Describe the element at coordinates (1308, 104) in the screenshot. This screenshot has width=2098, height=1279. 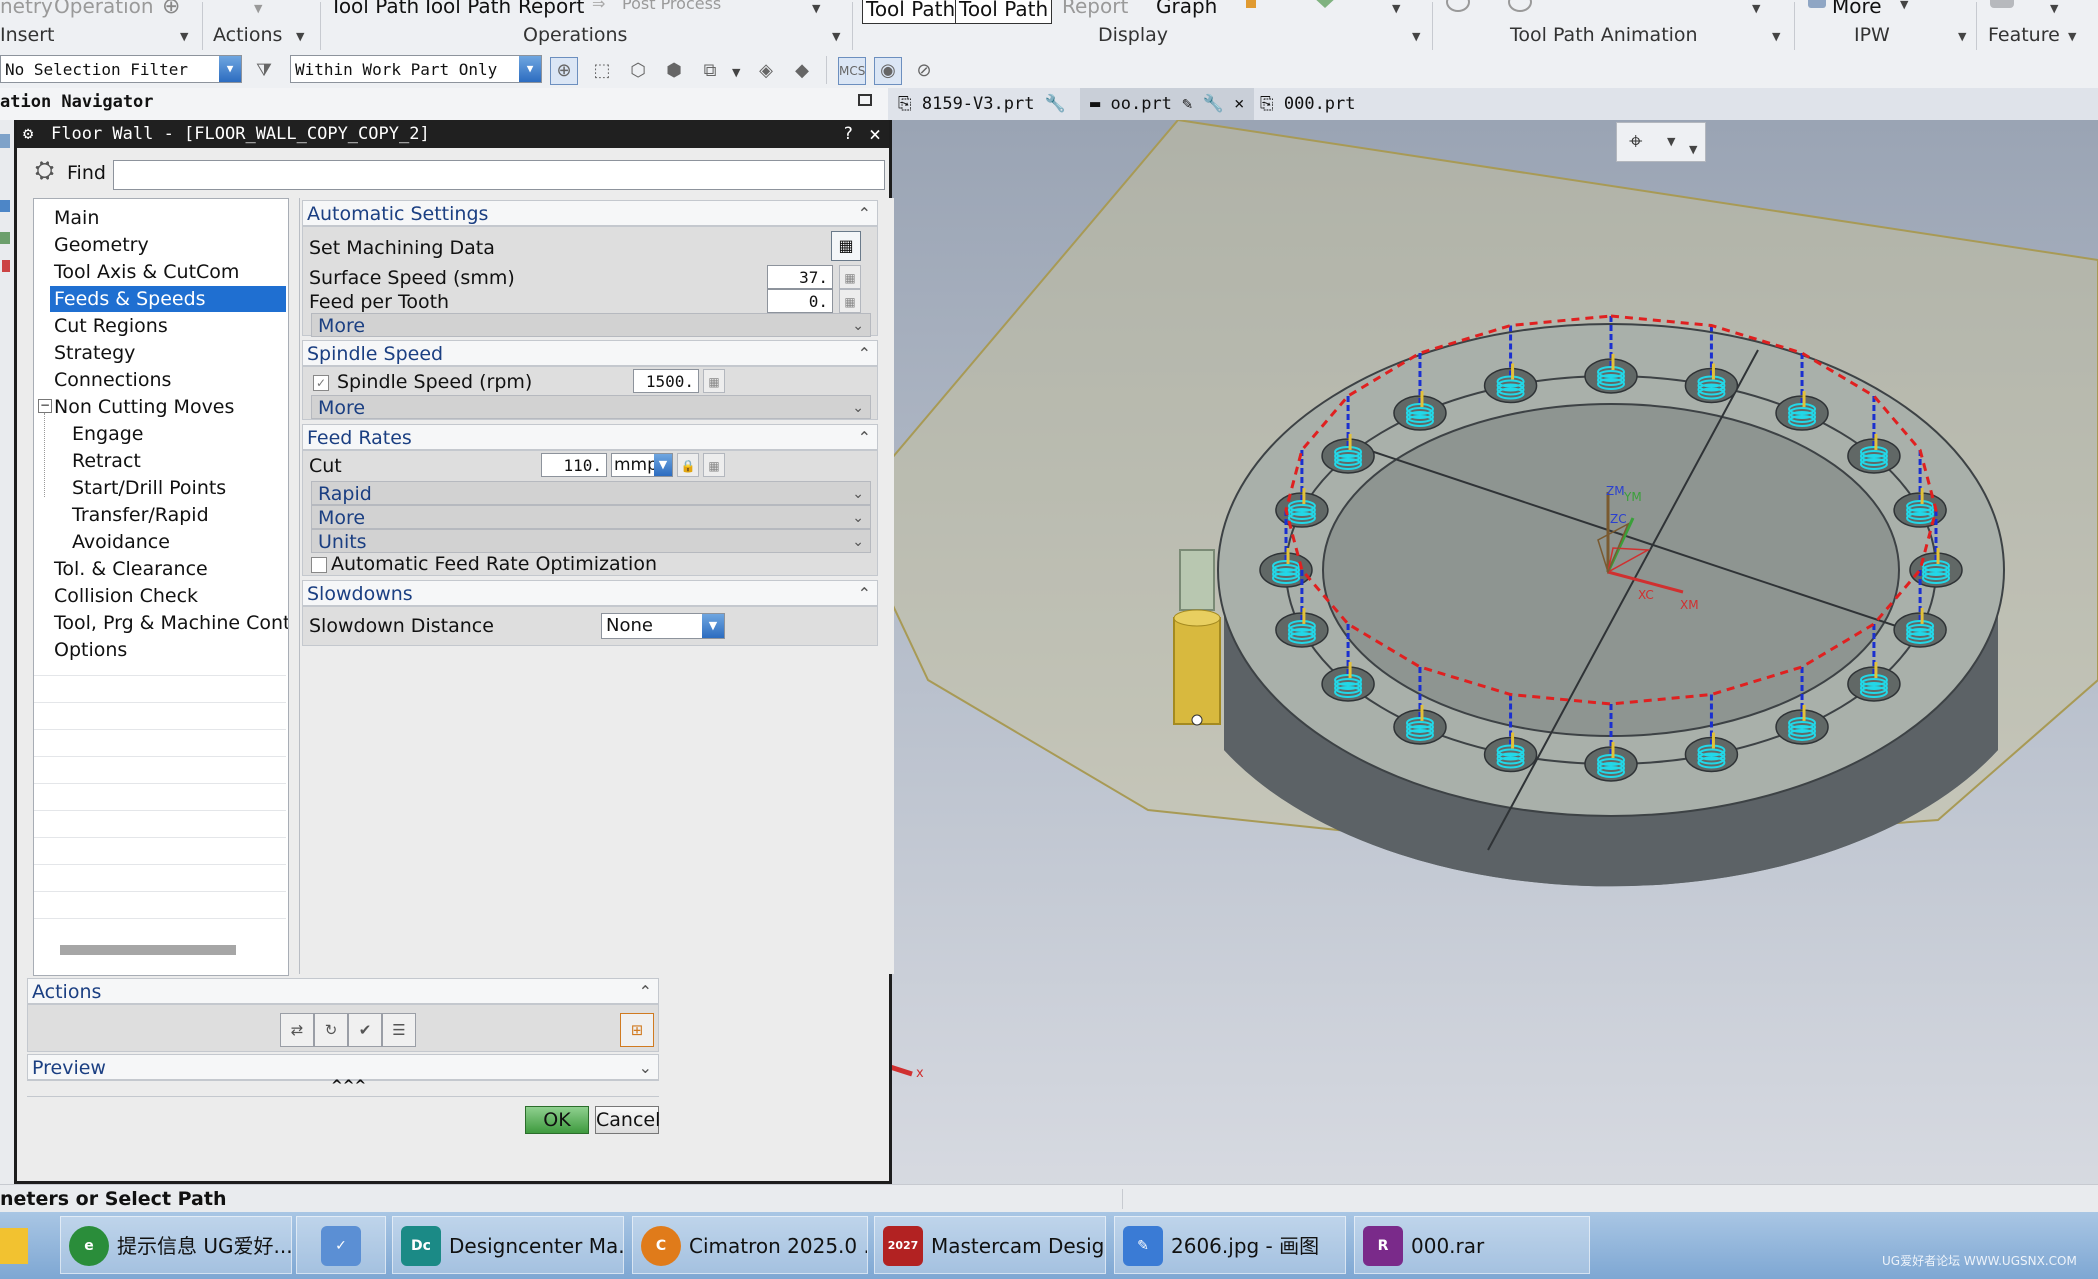
I see `doc-tab: ⎘ 000.prt` at that location.